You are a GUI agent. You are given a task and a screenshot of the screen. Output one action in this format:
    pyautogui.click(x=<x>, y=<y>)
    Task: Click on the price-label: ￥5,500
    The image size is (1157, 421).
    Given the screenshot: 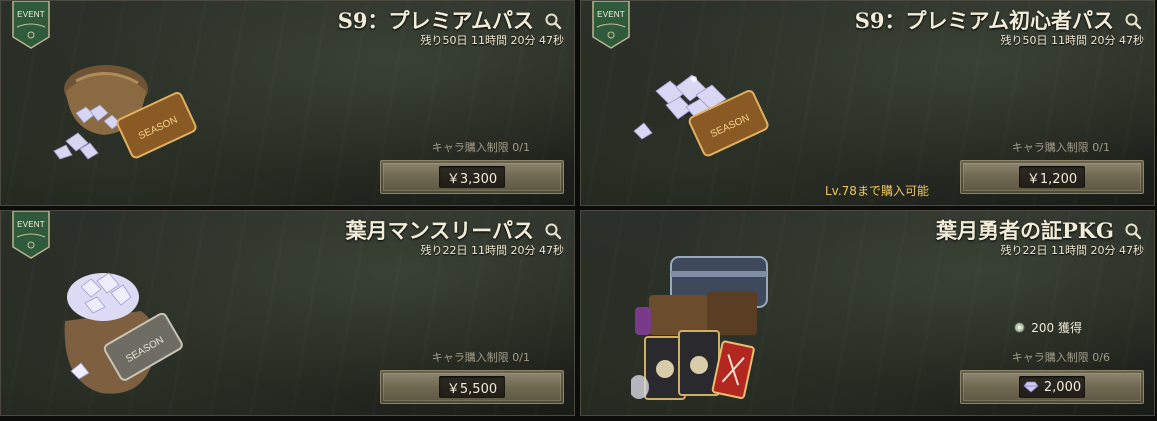 What is the action you would take?
    pyautogui.click(x=472, y=389)
    